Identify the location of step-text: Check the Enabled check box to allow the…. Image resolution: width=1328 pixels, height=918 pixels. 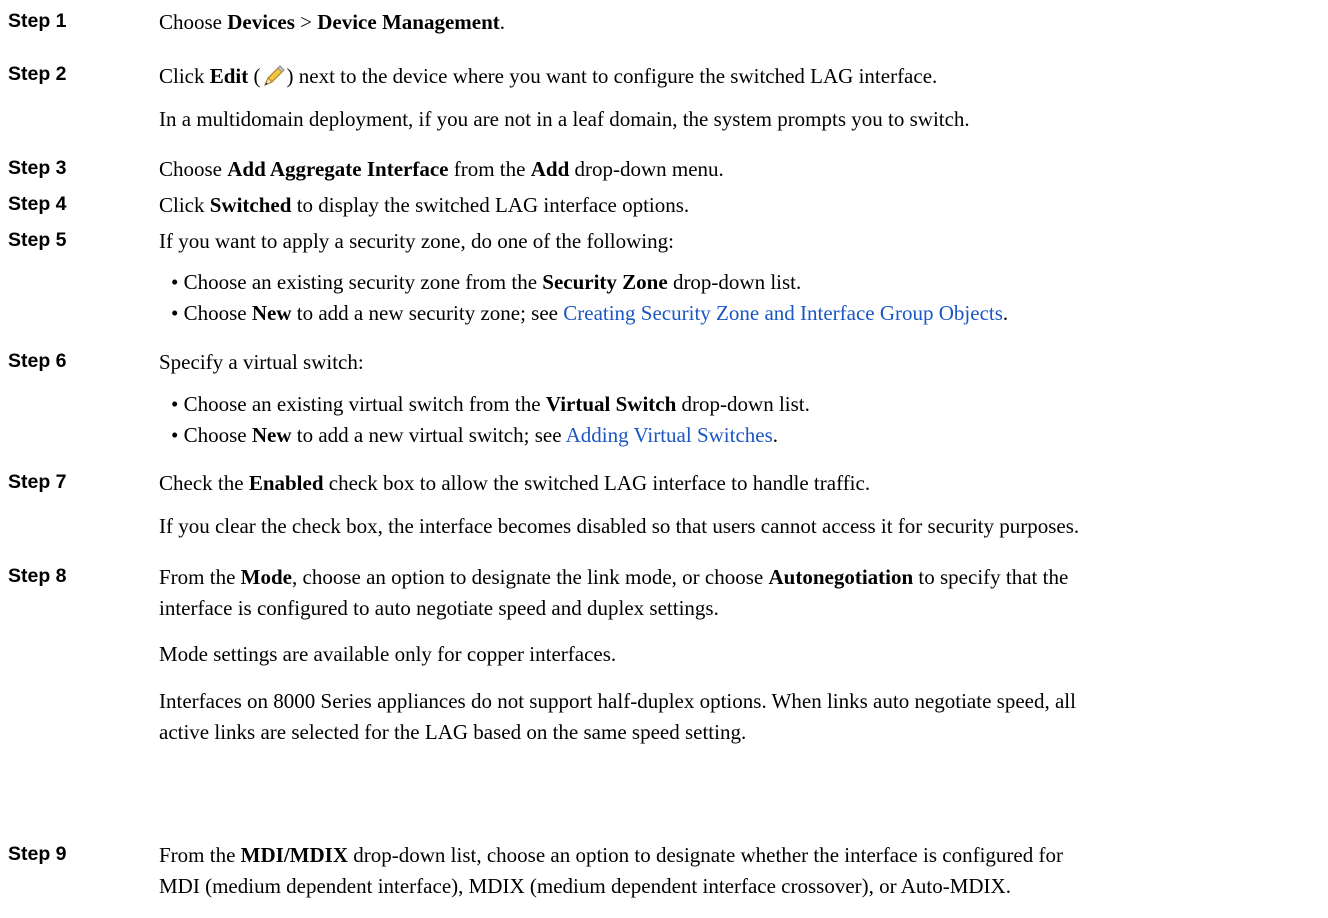
(515, 483).